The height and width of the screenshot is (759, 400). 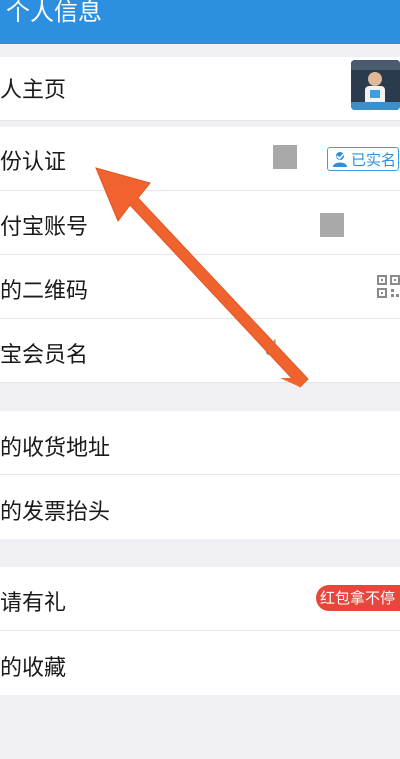 I want to click on verified-badge-label: 已实名, so click(x=374, y=160).